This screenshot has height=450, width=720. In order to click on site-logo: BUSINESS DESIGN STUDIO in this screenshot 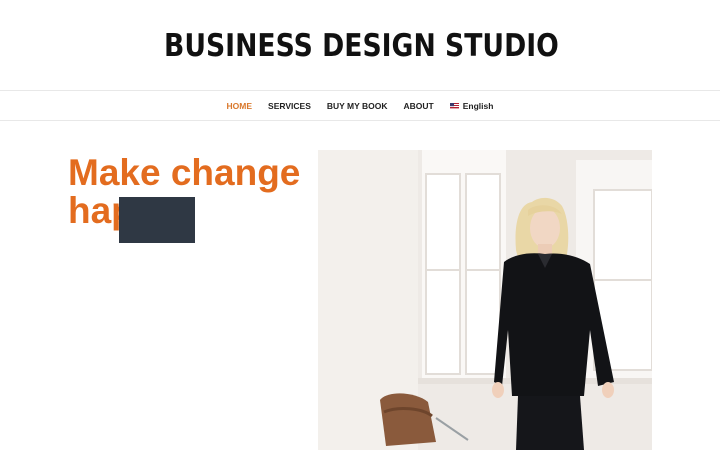, I will do `click(360, 46)`.